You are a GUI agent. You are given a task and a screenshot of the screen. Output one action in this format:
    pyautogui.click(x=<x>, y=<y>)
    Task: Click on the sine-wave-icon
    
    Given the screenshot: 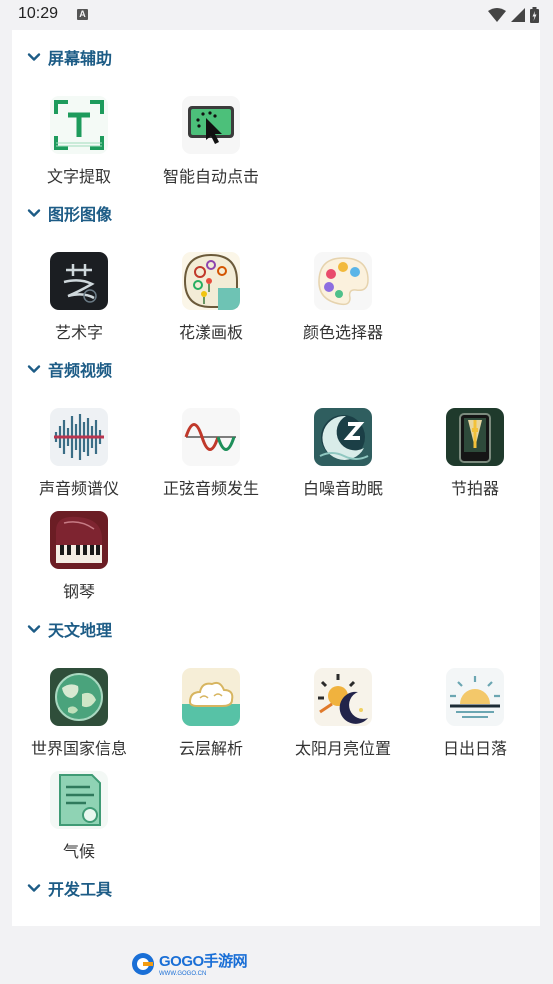 What is the action you would take?
    pyautogui.click(x=211, y=437)
    